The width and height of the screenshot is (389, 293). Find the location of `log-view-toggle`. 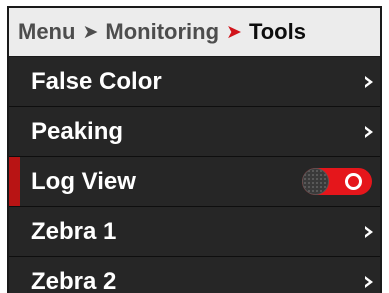

log-view-toggle is located at coordinates (337, 181).